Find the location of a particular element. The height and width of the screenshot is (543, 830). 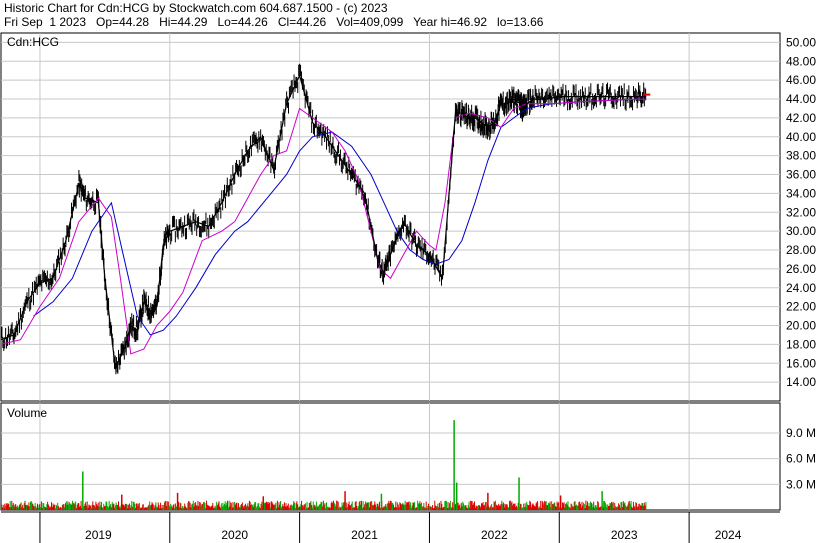

price-y-tick-label: 38.00 is located at coordinates (801, 156).